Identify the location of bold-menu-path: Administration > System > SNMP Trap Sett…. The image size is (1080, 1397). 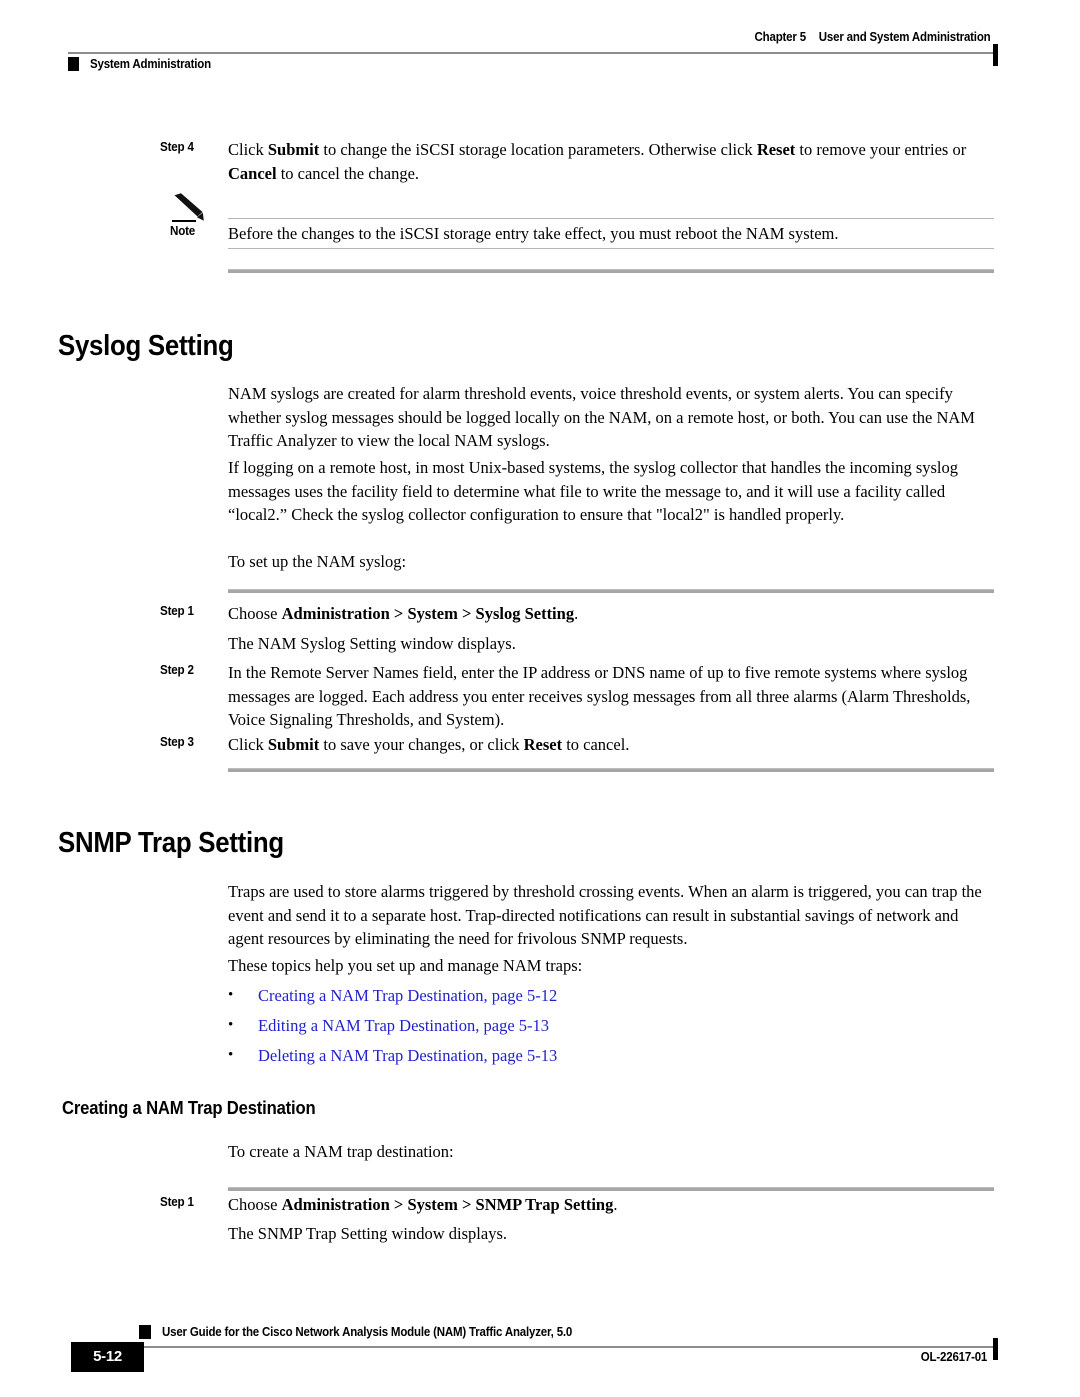
(447, 1204).